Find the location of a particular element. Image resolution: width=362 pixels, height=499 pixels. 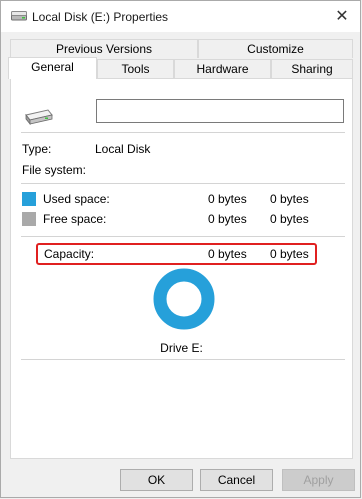

window-title: Local Disk (E:) Properties is located at coordinates (100, 17).